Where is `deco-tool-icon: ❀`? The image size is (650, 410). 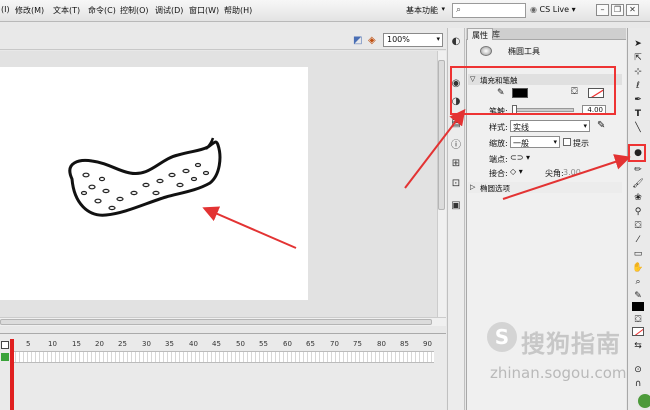
deco-tool-icon: ❀ is located at coordinates (638, 198).